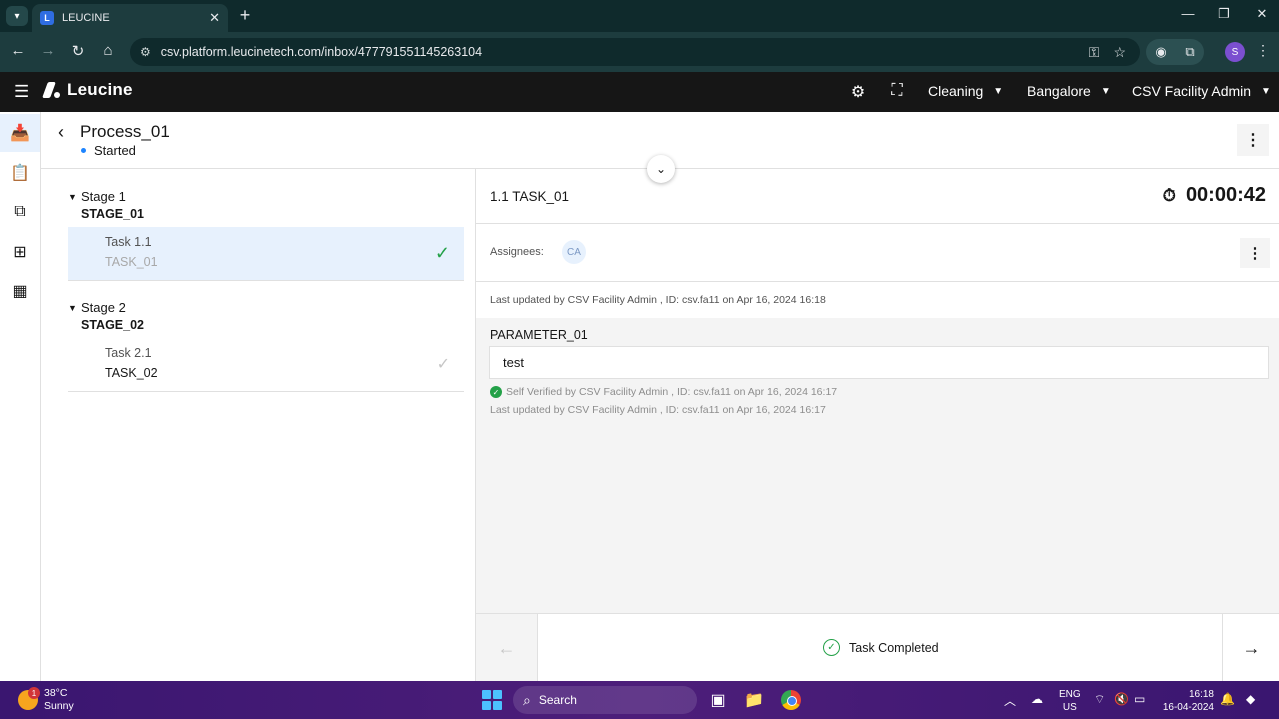 The image size is (1279, 719). What do you see at coordinates (1214, 195) in the screenshot?
I see `task-timer: ⏱ 00:00:42` at bounding box center [1214, 195].